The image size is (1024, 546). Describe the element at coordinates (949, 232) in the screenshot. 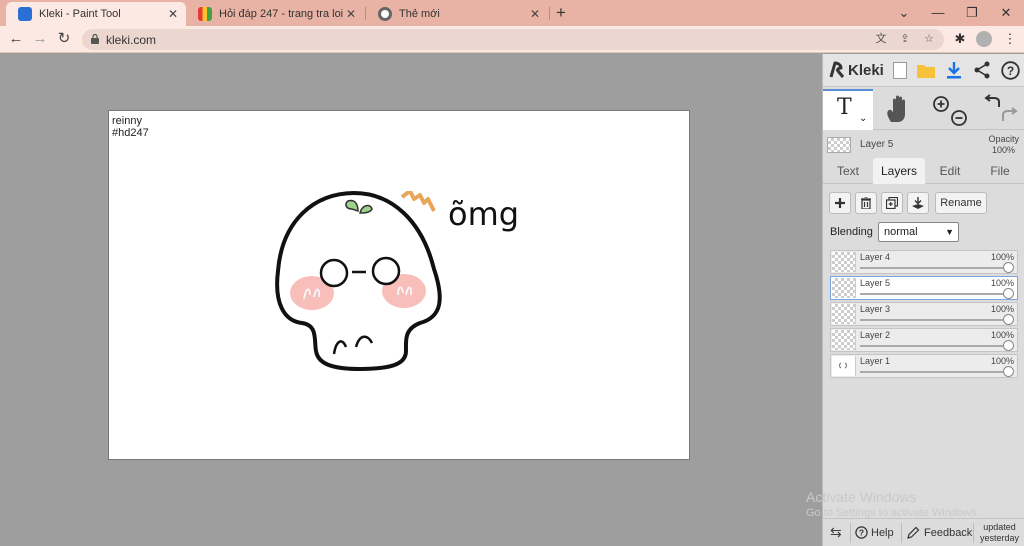

I see `chevron-down-icon: ▼` at that location.